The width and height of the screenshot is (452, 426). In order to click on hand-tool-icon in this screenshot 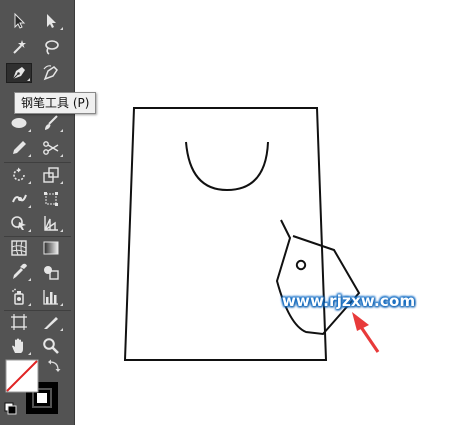, I will do `click(17, 345)`.